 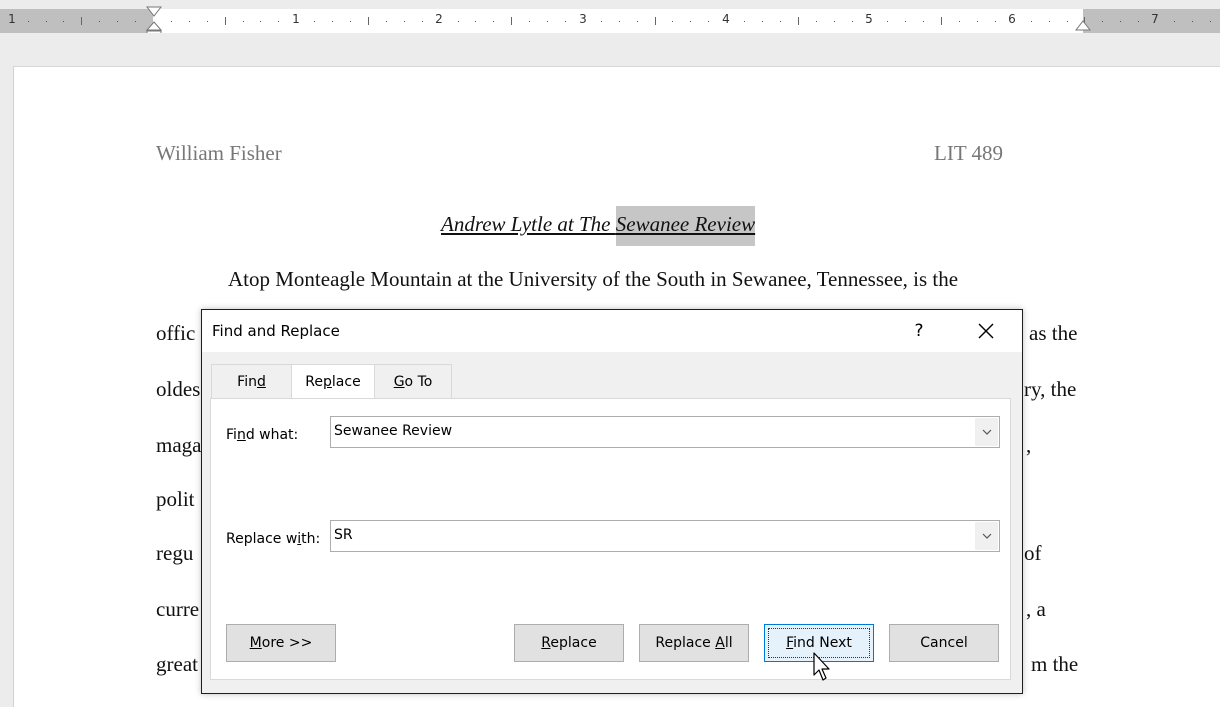 I want to click on body-line: m the, so click(x=1055, y=664).